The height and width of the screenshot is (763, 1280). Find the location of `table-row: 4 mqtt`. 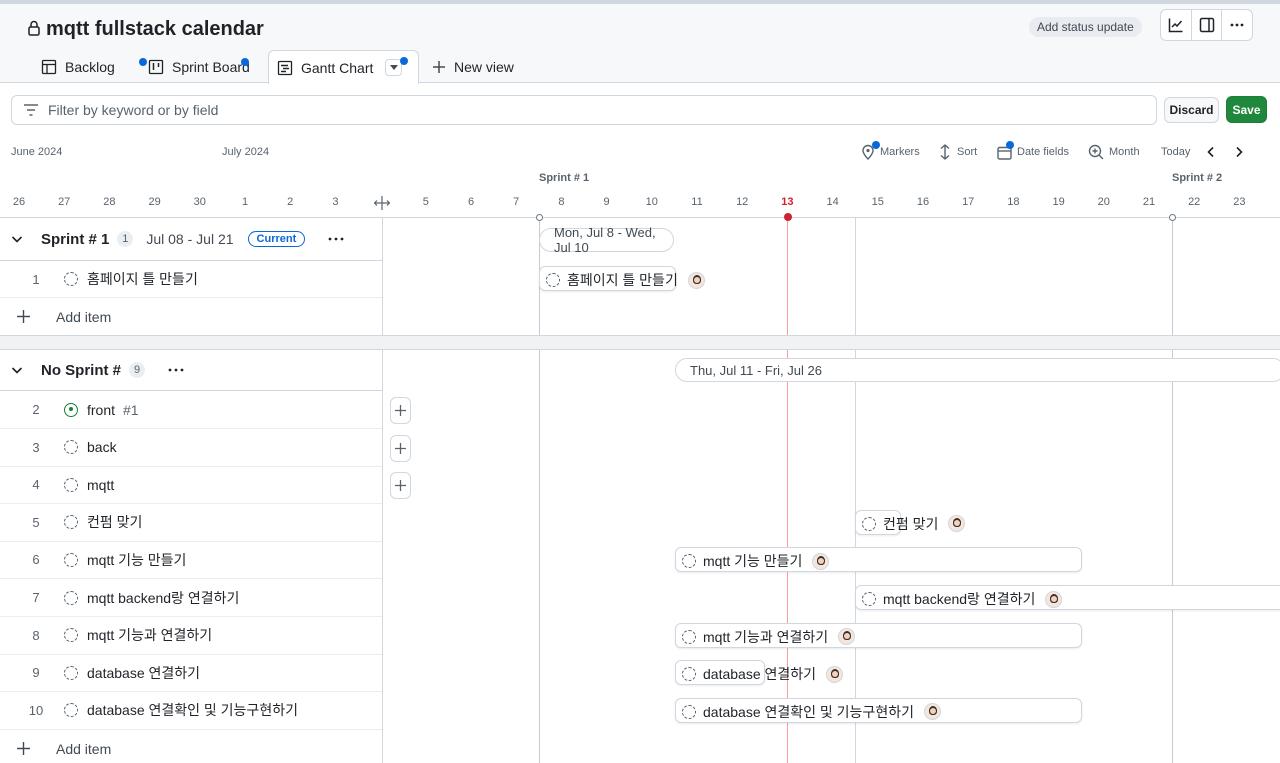

table-row: 4 mqtt is located at coordinates (191, 485).